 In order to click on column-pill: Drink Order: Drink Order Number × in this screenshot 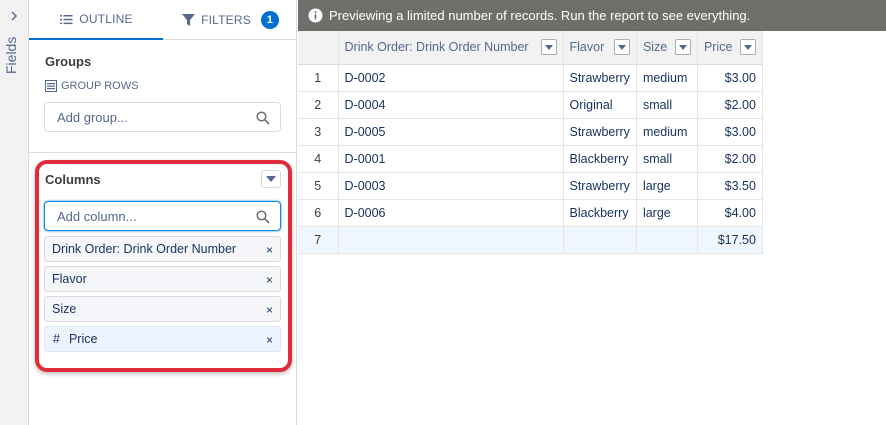, I will do `click(162, 249)`.